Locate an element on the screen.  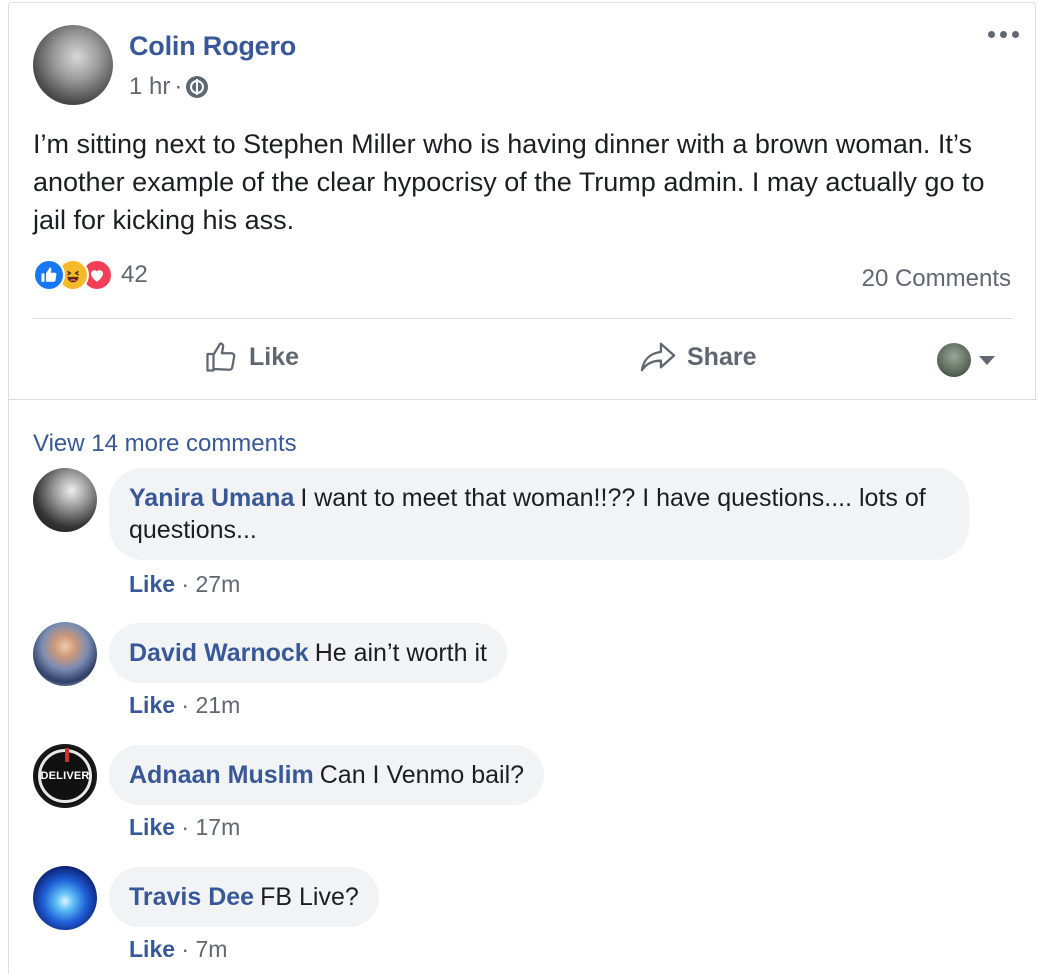
author-avatar is located at coordinates (73, 65).